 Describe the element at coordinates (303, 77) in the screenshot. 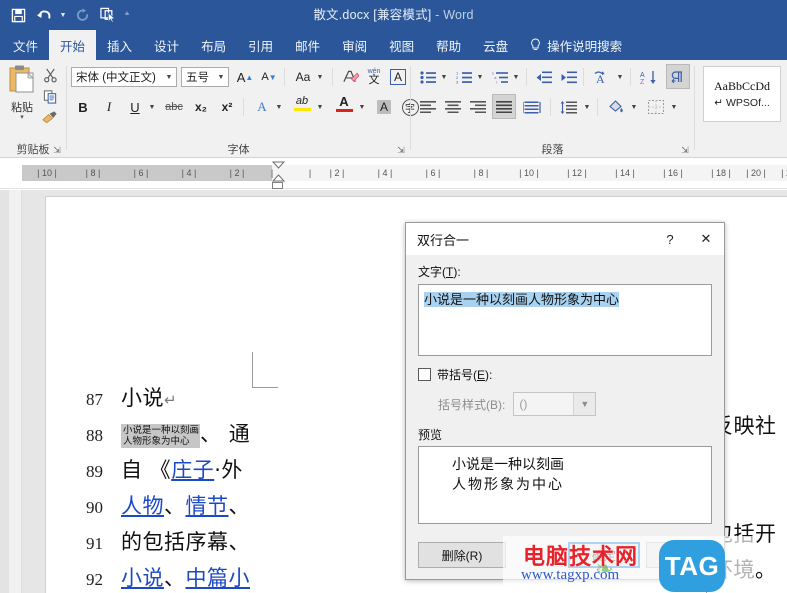

I see `change-case-icon: Aa` at that location.